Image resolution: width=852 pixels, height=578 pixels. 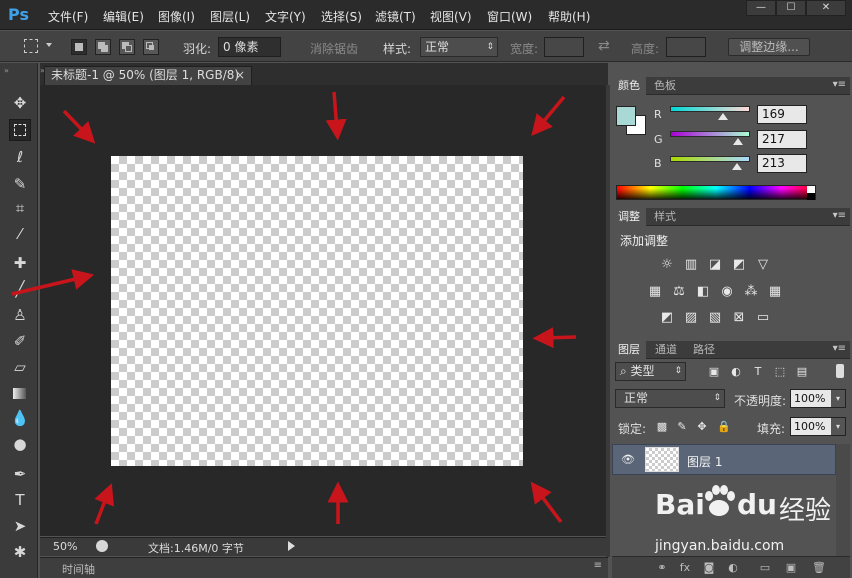 What do you see at coordinates (736, 372) in the screenshot?
I see `filter-adjustment-icon: ◐` at bounding box center [736, 372].